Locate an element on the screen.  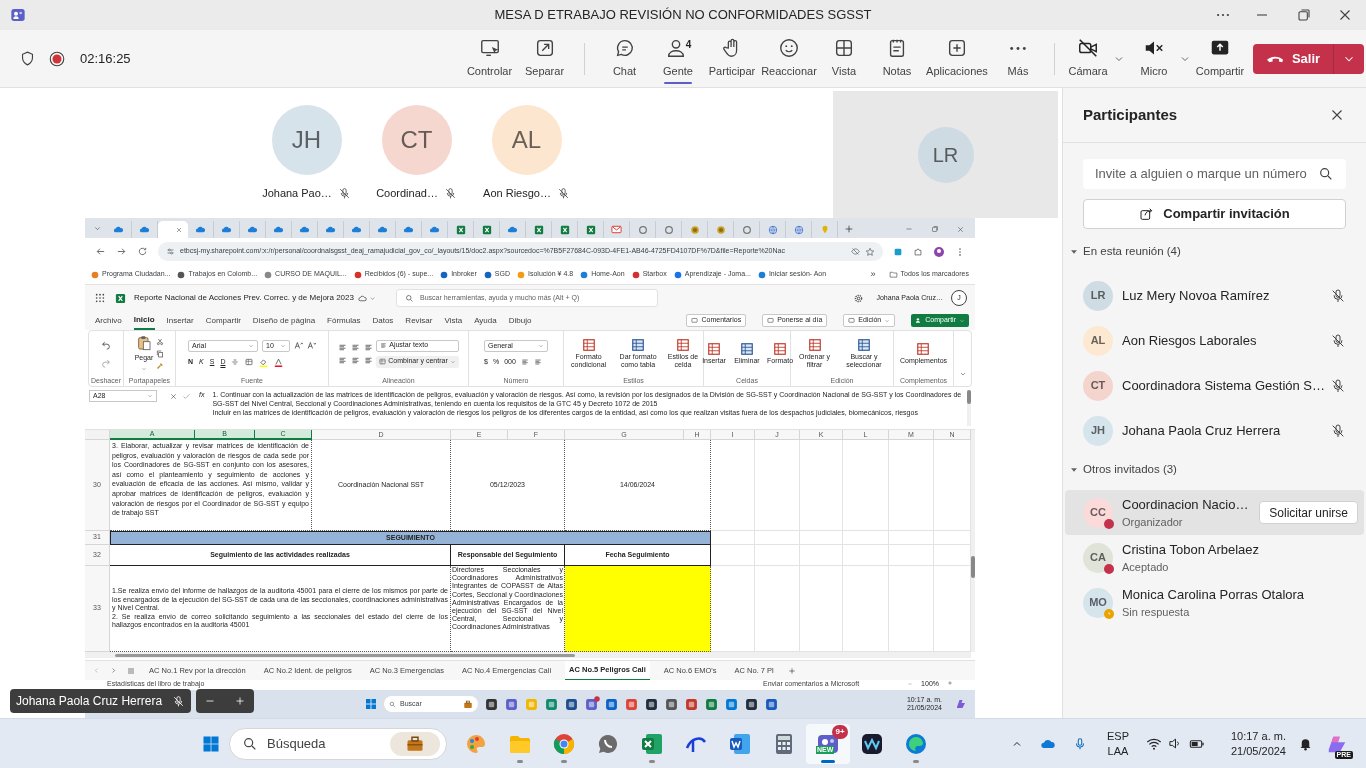
search-field: Invite a alguien o marque un número is located at coordinates (1214, 174).